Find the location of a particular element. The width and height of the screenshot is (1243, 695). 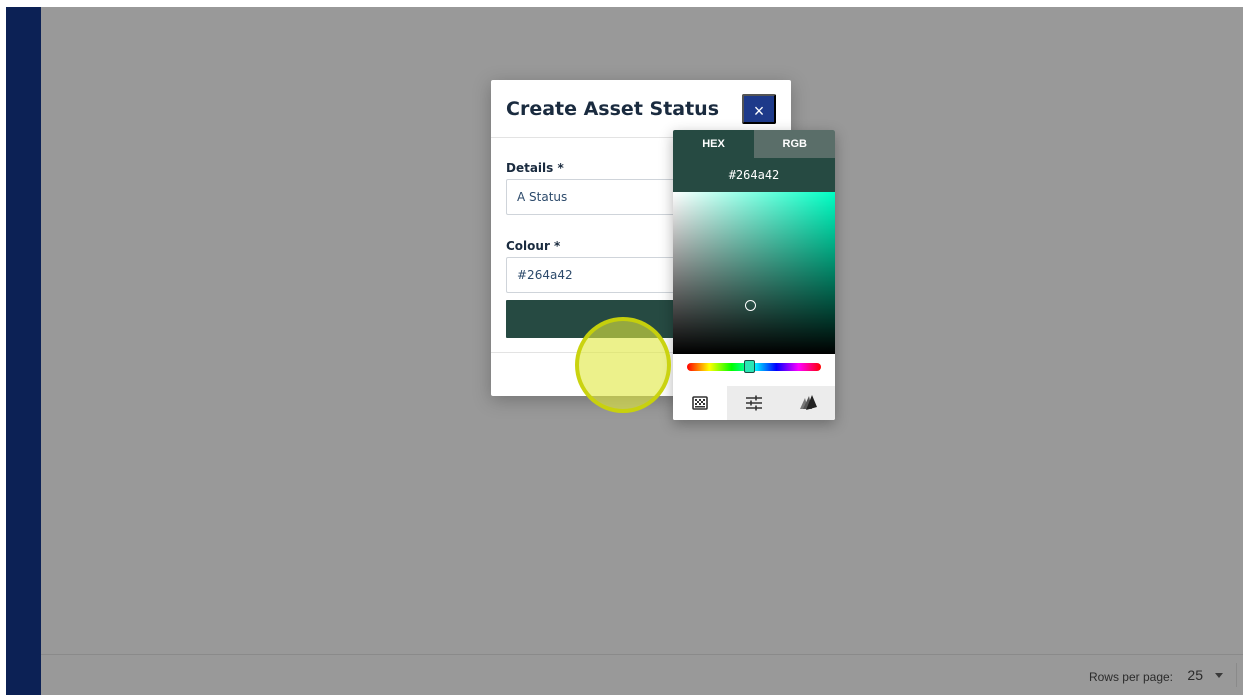

sliders-icon is located at coordinates (754, 403).